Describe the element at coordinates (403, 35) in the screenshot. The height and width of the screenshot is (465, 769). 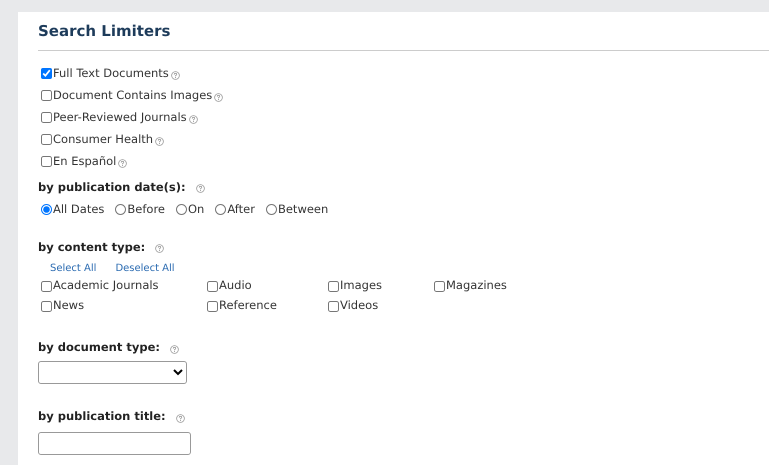
I see `section-title: Search Limiters` at that location.